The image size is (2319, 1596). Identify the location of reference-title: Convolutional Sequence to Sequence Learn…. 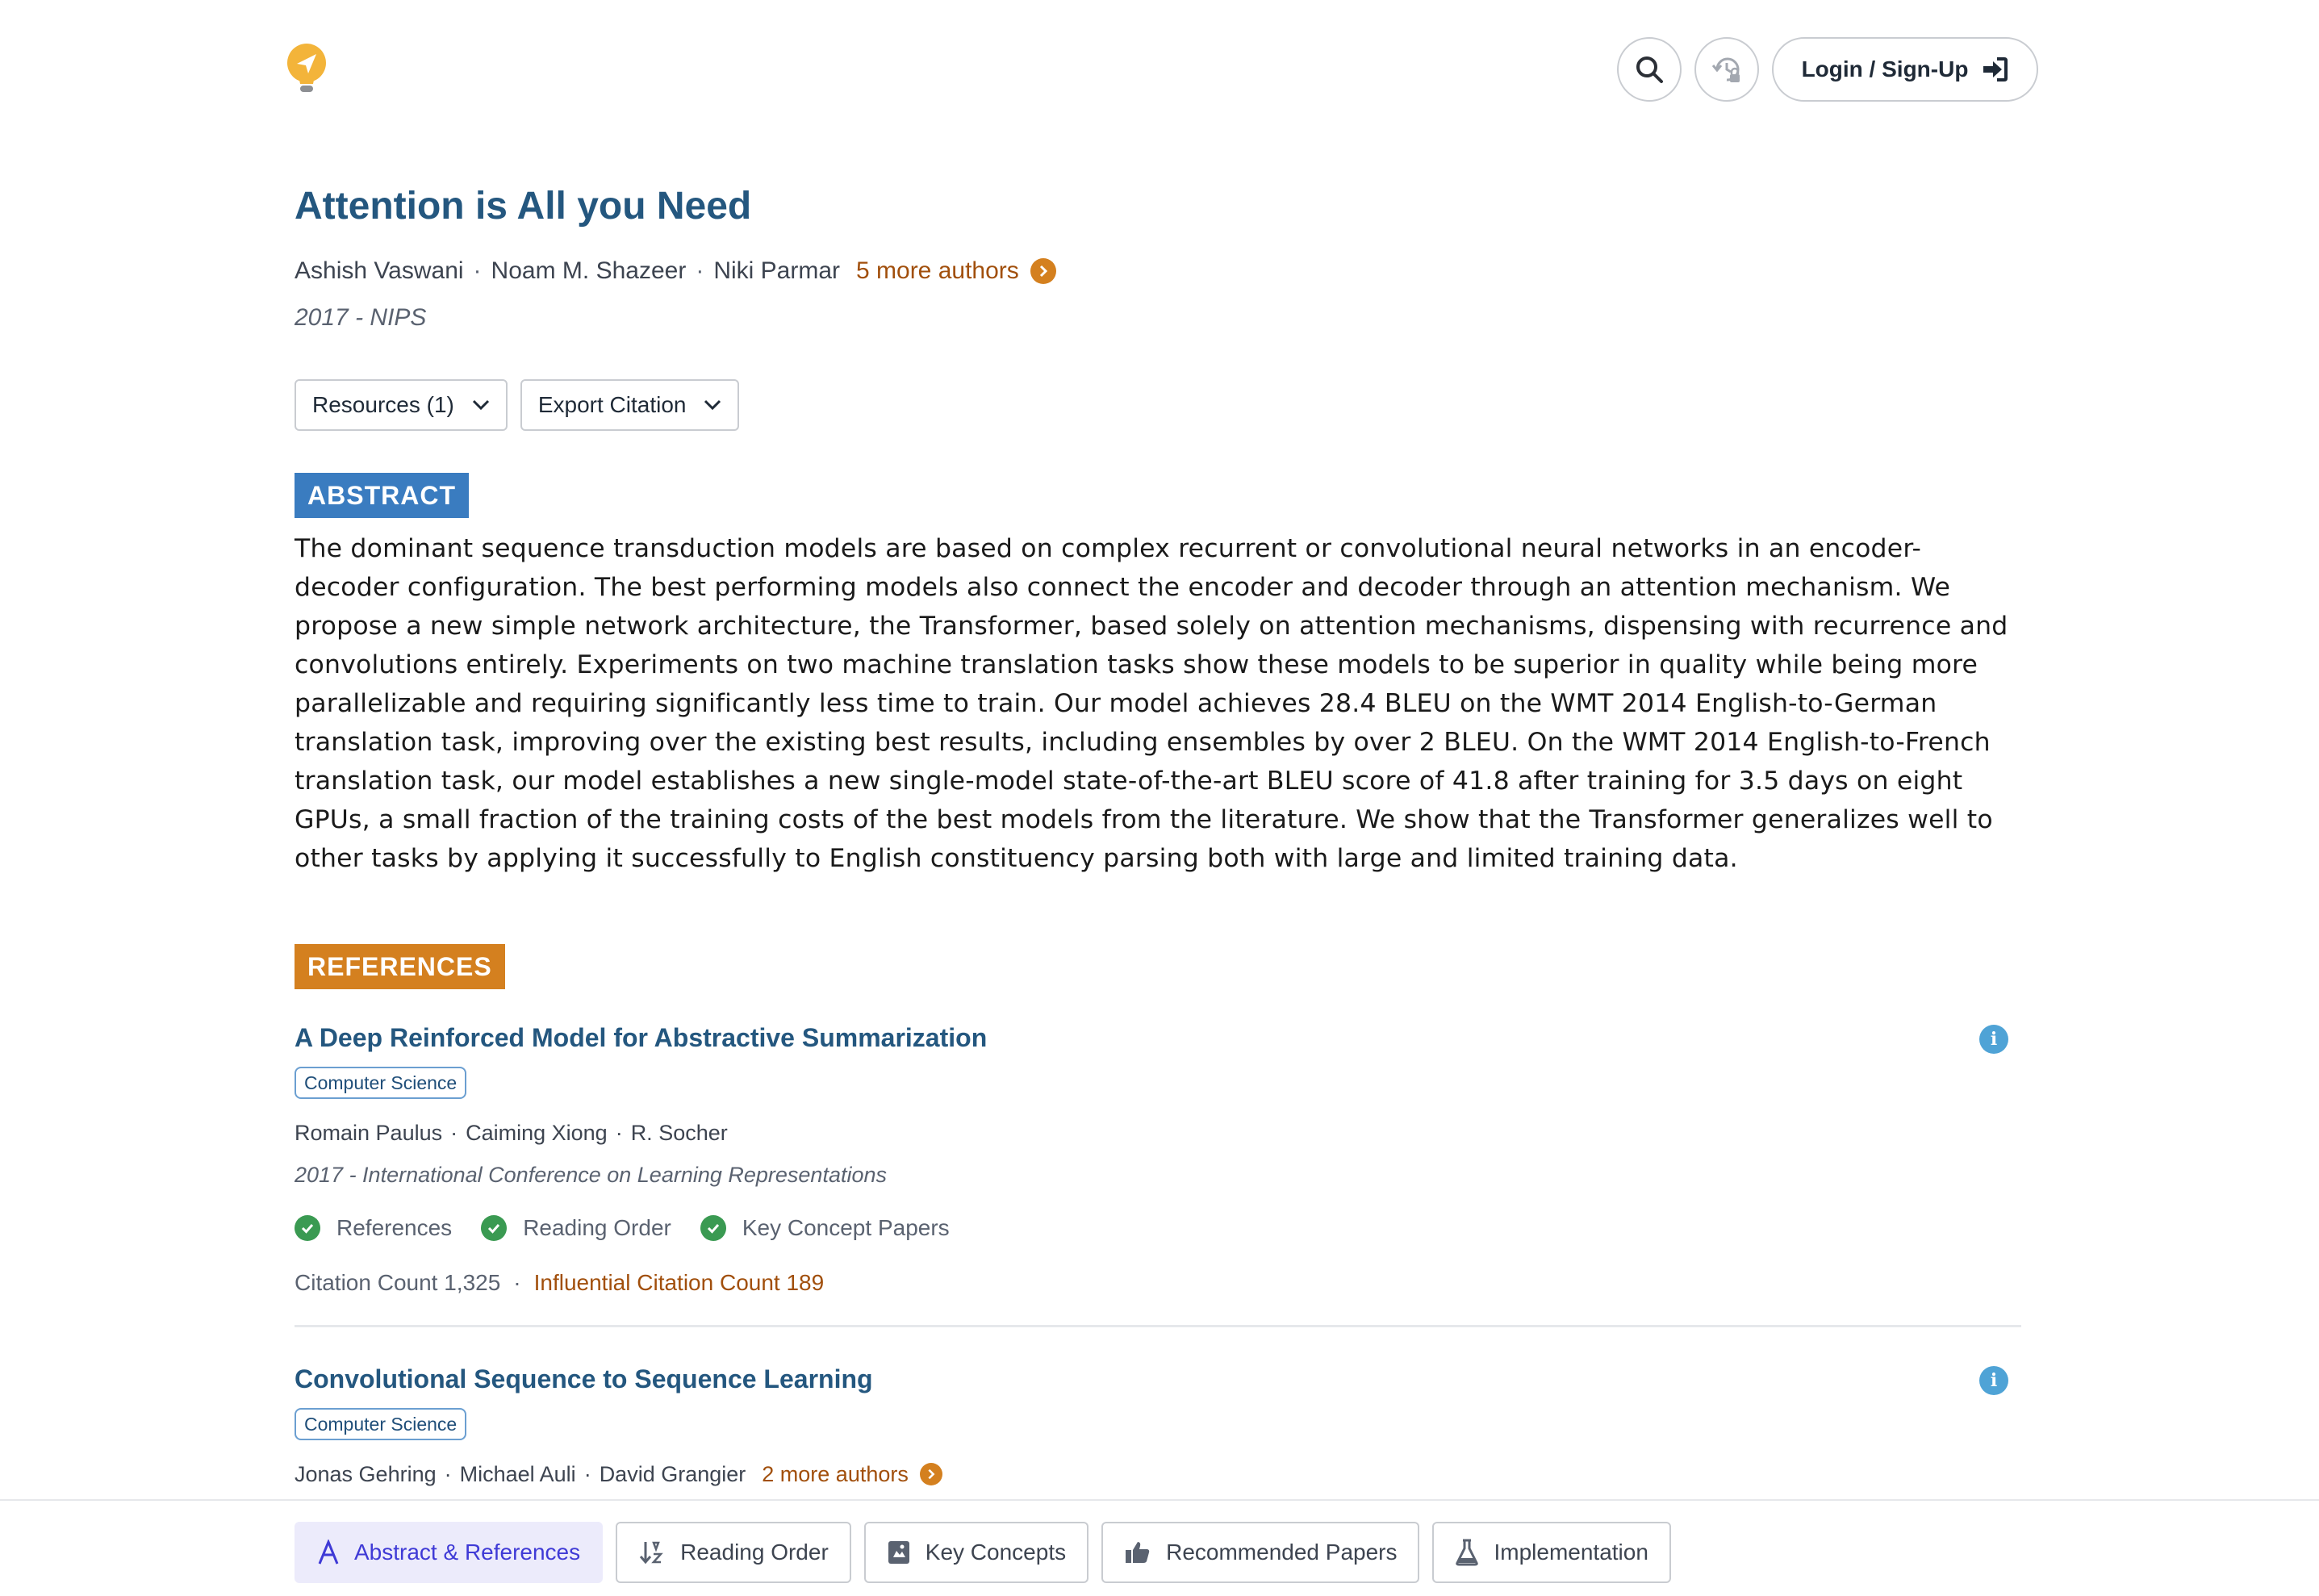
(1158, 1379).